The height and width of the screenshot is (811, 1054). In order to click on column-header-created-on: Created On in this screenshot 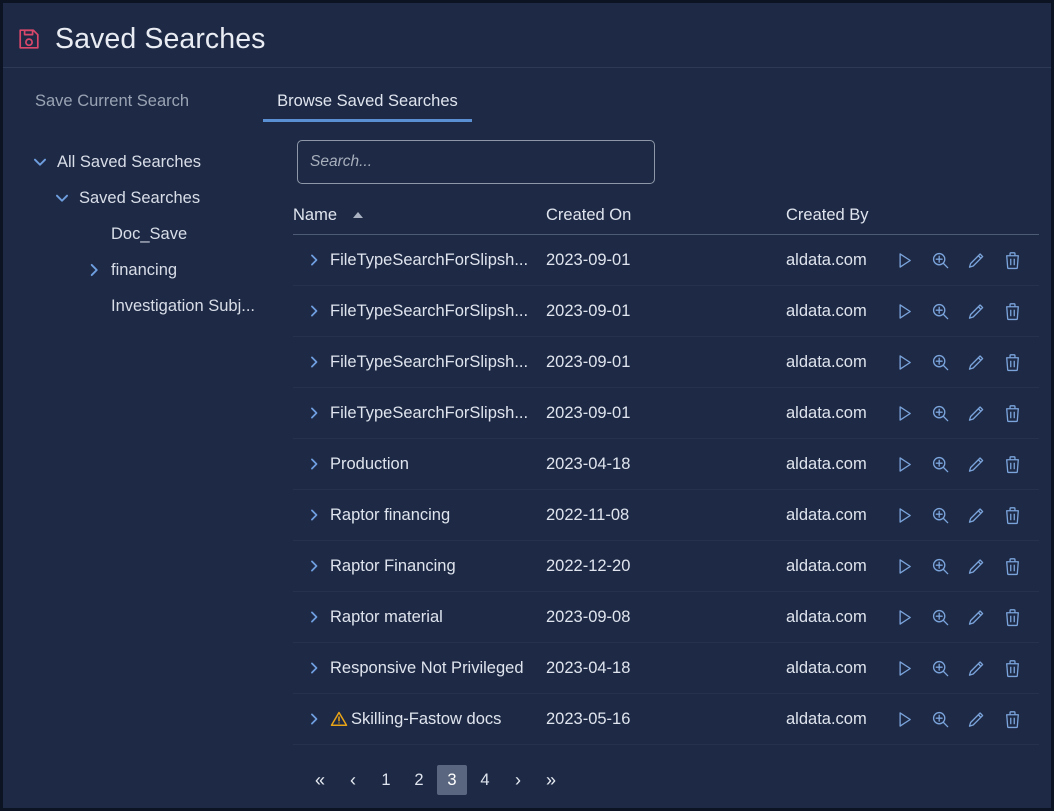, I will do `click(666, 220)`.